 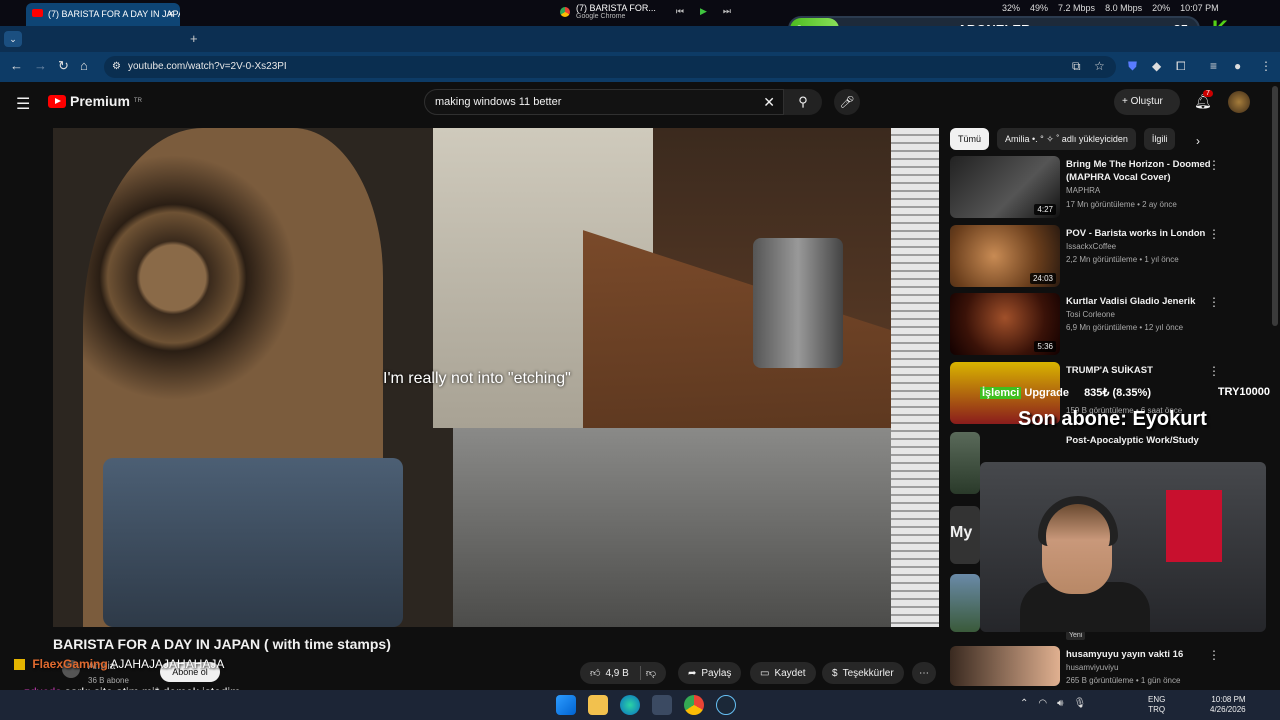 I want to click on video-thumbnail: 24:03, so click(x=1005, y=256).